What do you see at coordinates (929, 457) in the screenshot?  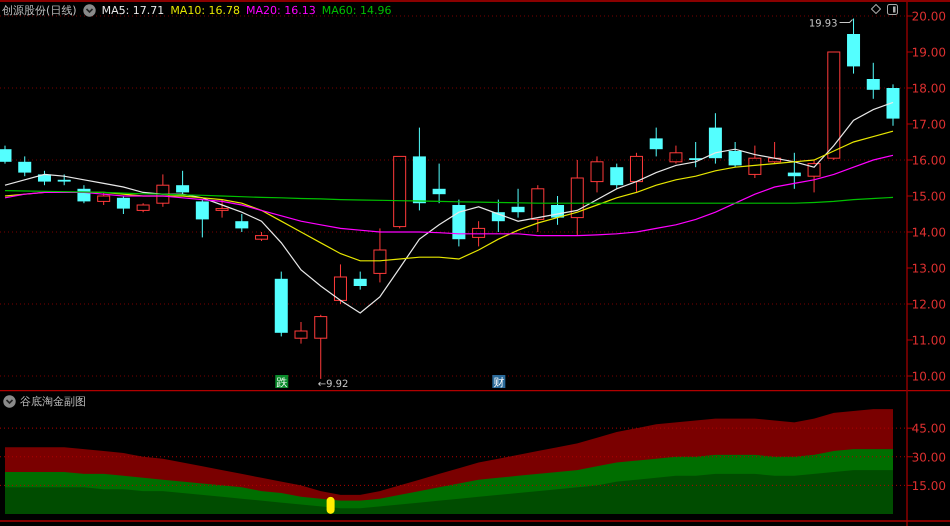 I see `axis-label: 30.00` at bounding box center [929, 457].